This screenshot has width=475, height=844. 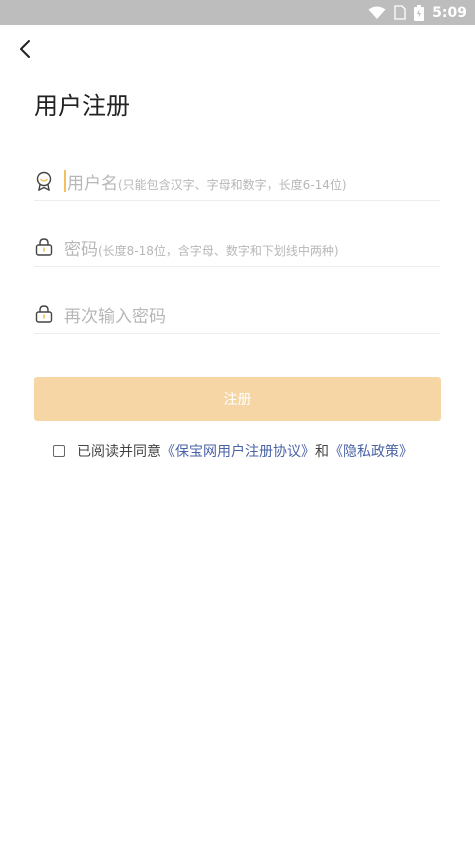 I want to click on page-title: 用户注册, so click(x=82, y=106).